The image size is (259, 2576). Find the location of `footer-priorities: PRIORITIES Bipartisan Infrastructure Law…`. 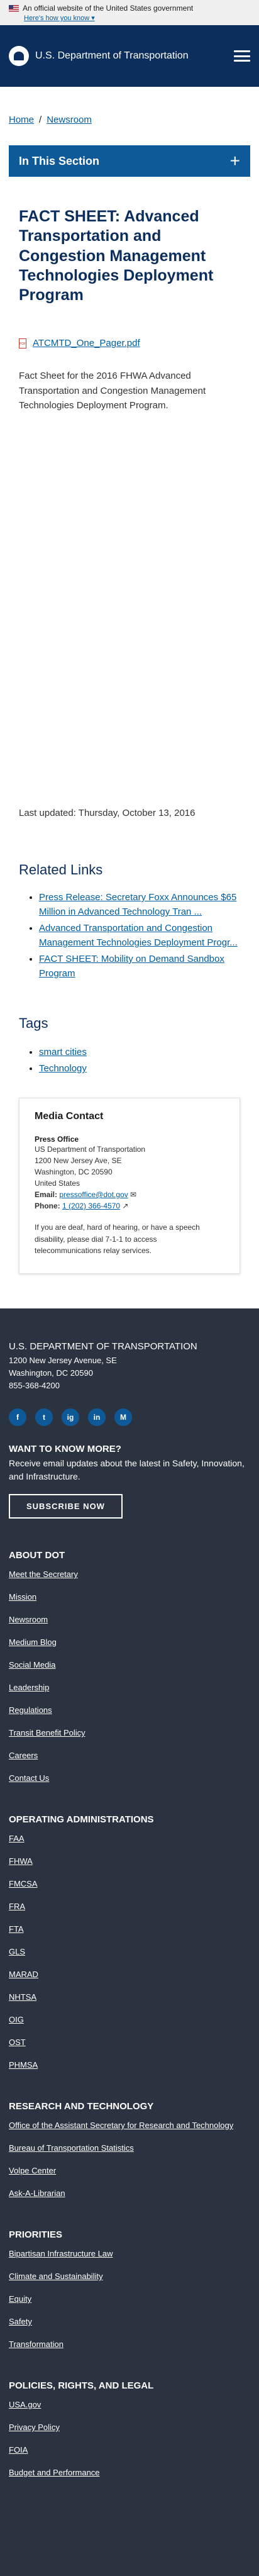

footer-priorities: PRIORITIES Bipartisan Infrastructure Law… is located at coordinates (129, 2289).